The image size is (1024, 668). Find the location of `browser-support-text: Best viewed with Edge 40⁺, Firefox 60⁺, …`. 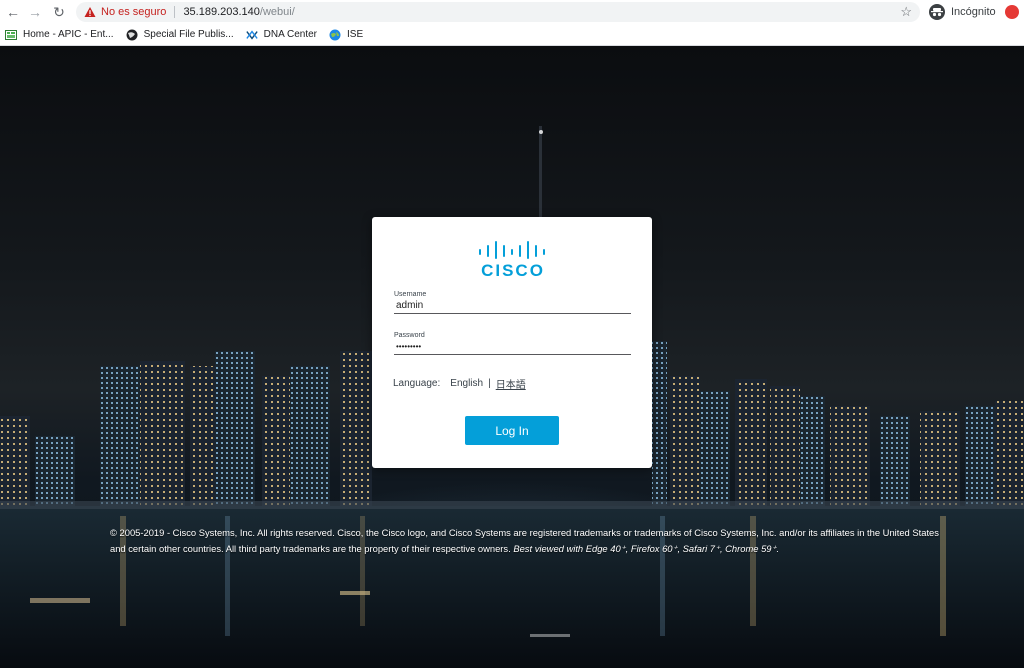

browser-support-text: Best viewed with Edge 40⁺, Firefox 60⁺, … is located at coordinates (646, 548).